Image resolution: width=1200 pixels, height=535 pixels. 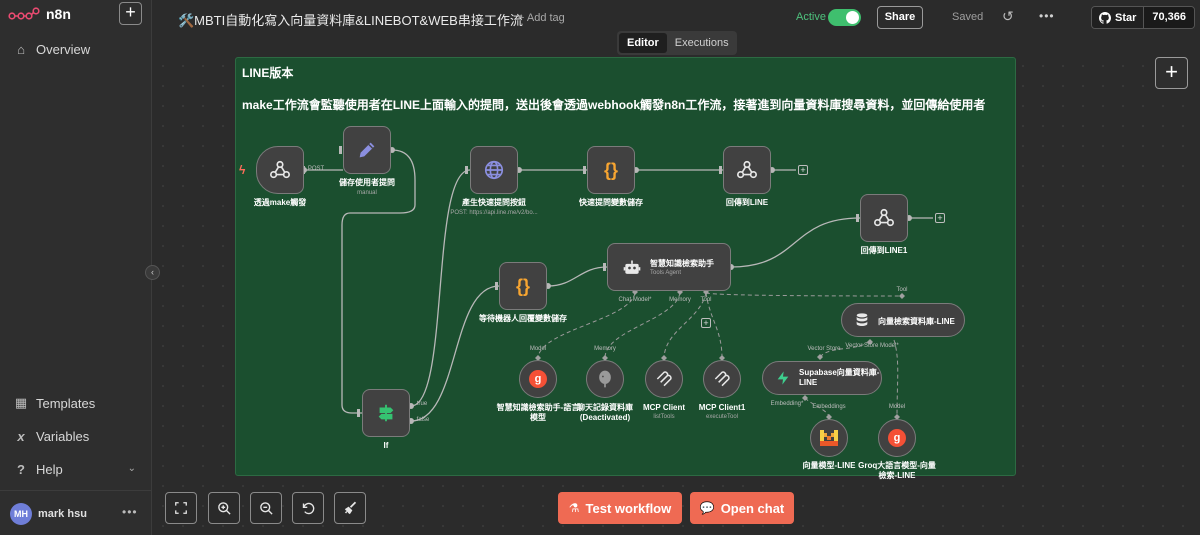 I want to click on pin-label: Embedding*, so click(x=787, y=404).